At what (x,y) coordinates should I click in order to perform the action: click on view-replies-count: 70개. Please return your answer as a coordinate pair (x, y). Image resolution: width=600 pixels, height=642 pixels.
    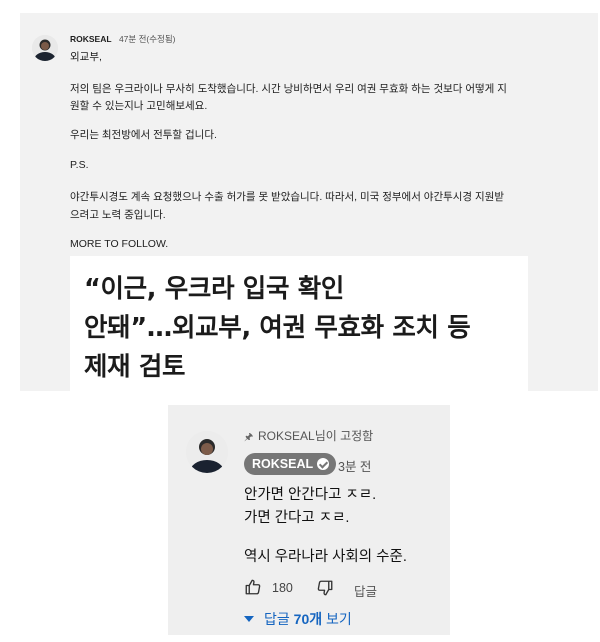
    Looking at the image, I should click on (308, 619).